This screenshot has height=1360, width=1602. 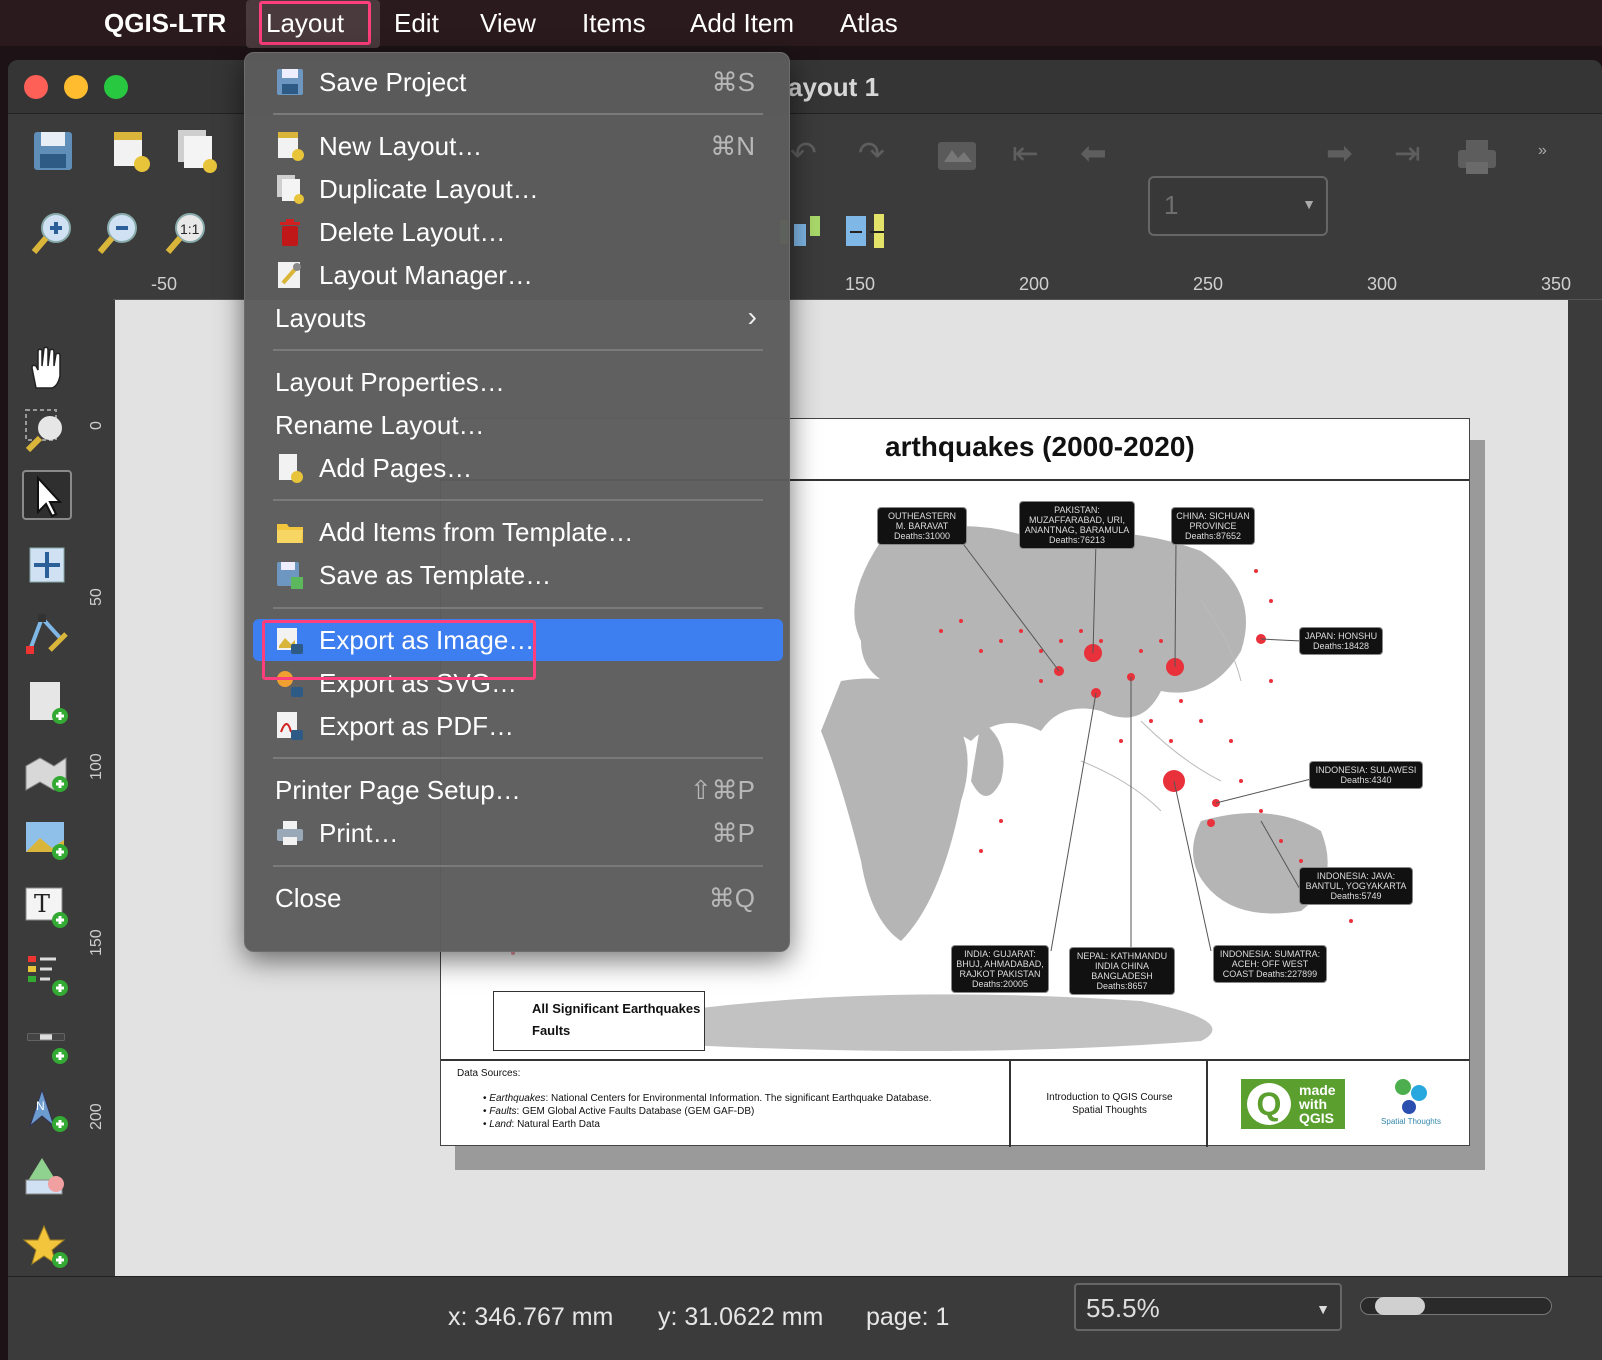 I want to click on undo-icon: ↶, so click(x=803, y=153).